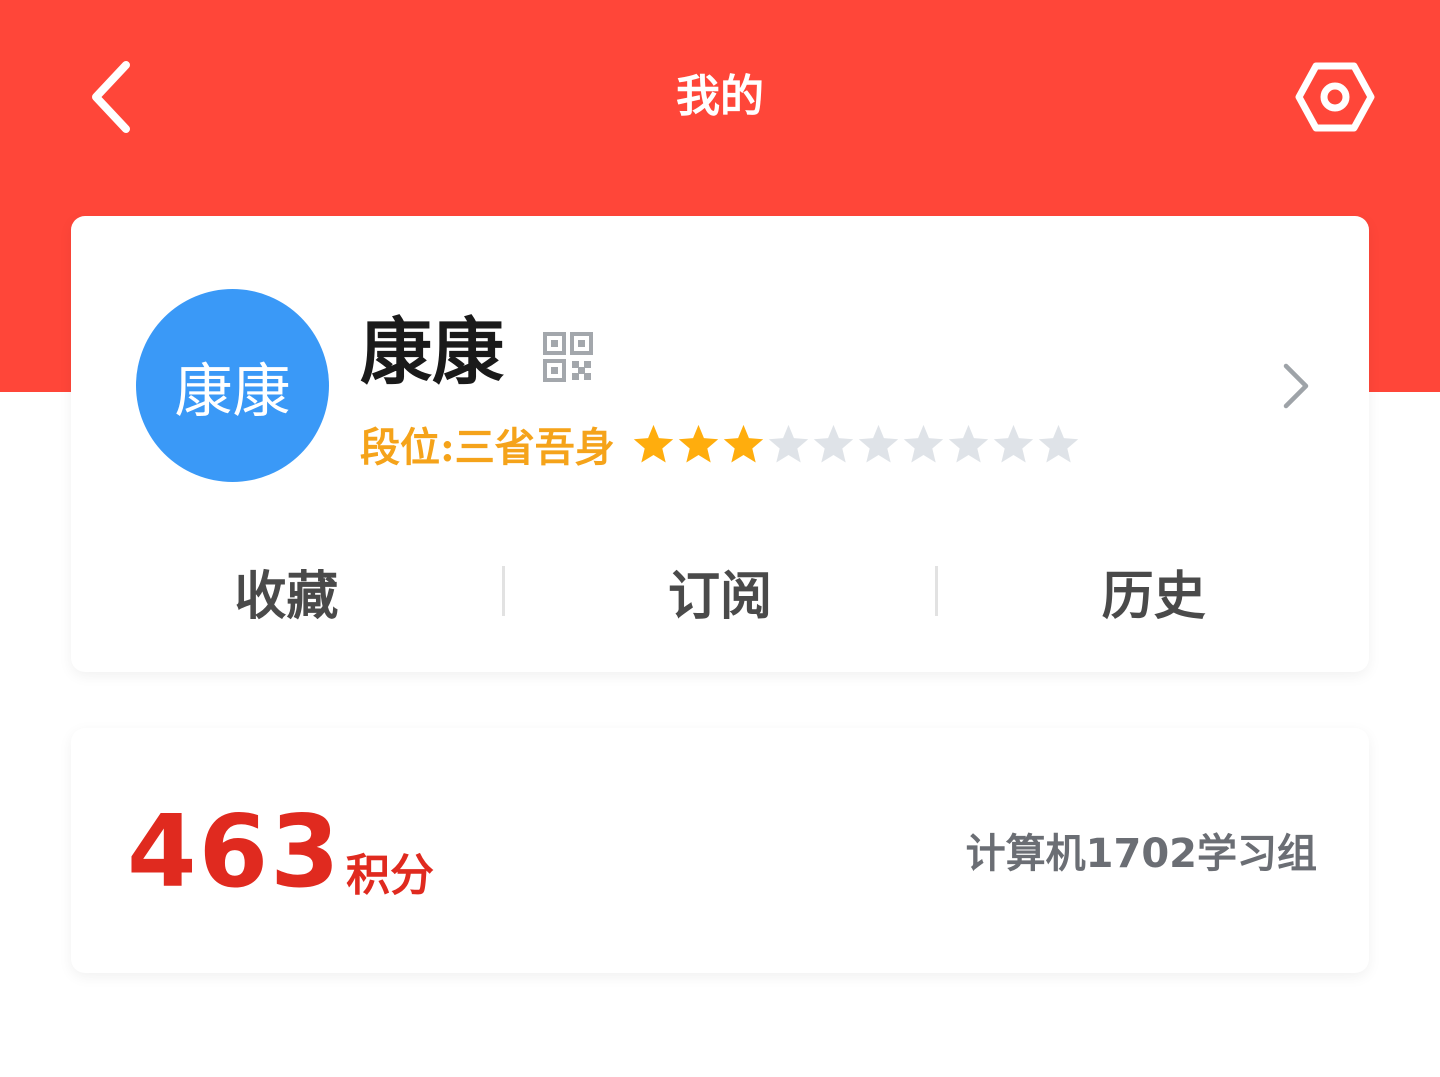 Image resolution: width=1440 pixels, height=1077 pixels. Describe the element at coordinates (432, 351) in the screenshot. I see `user-name: 康康` at that location.